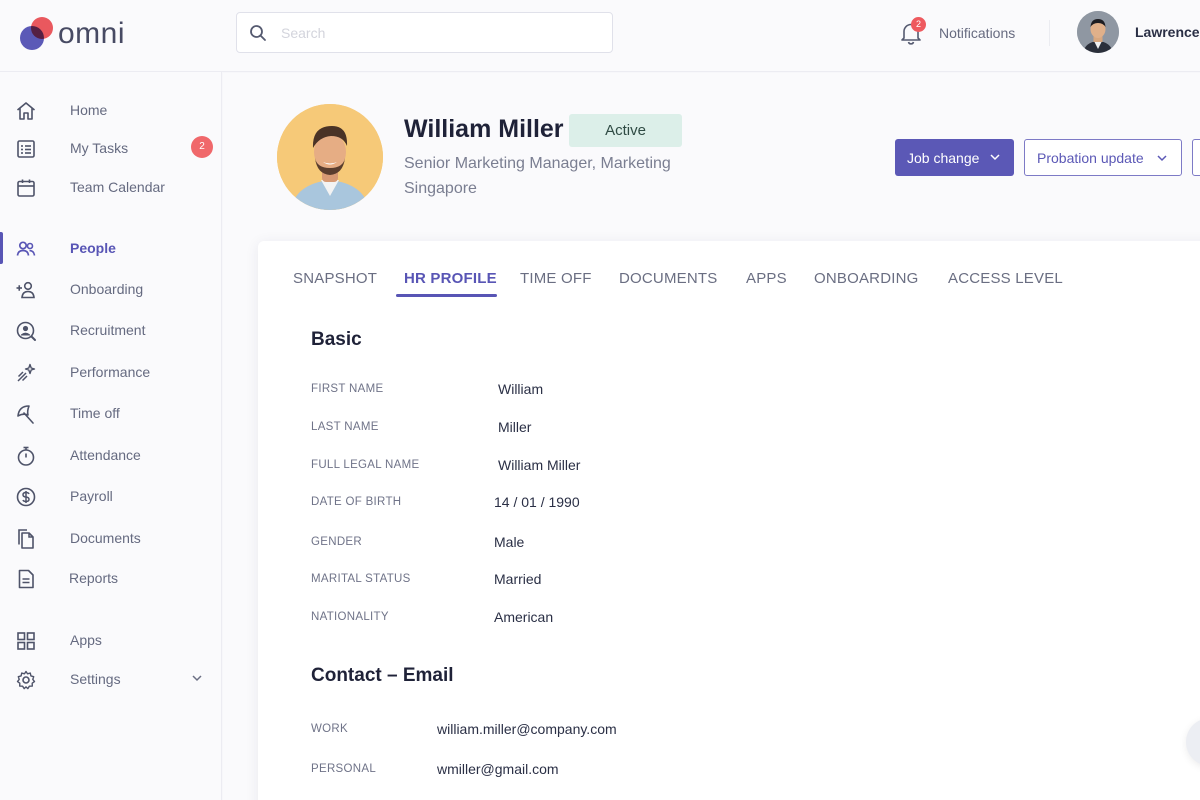  I want to click on notifications-label: Notifications, so click(977, 33).